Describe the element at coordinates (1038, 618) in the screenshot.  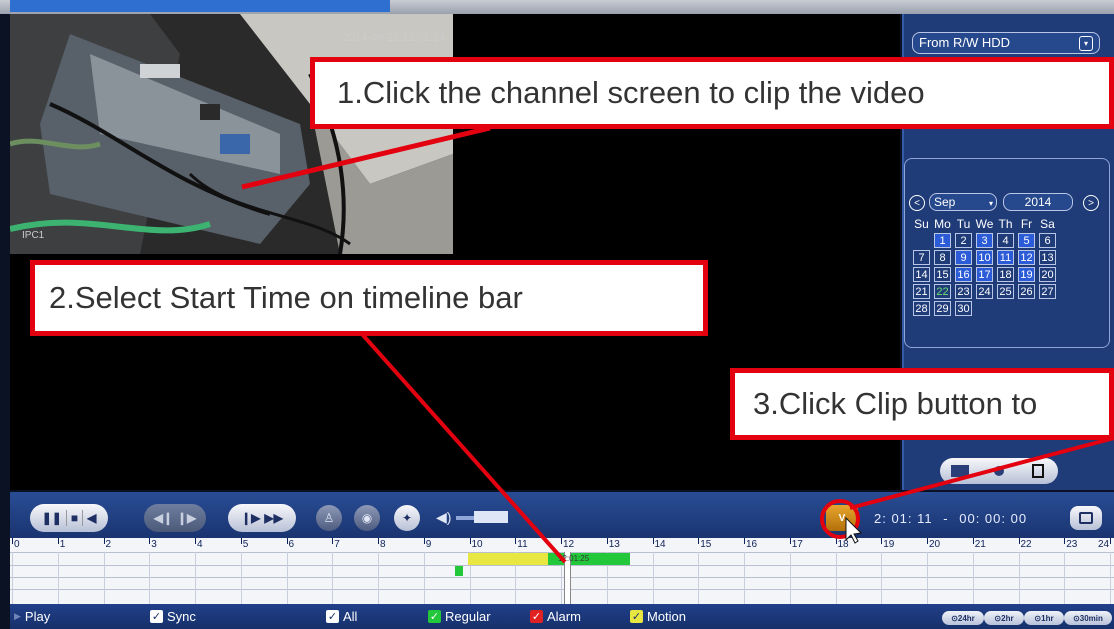
I see `zoom-icon: ⊙` at that location.